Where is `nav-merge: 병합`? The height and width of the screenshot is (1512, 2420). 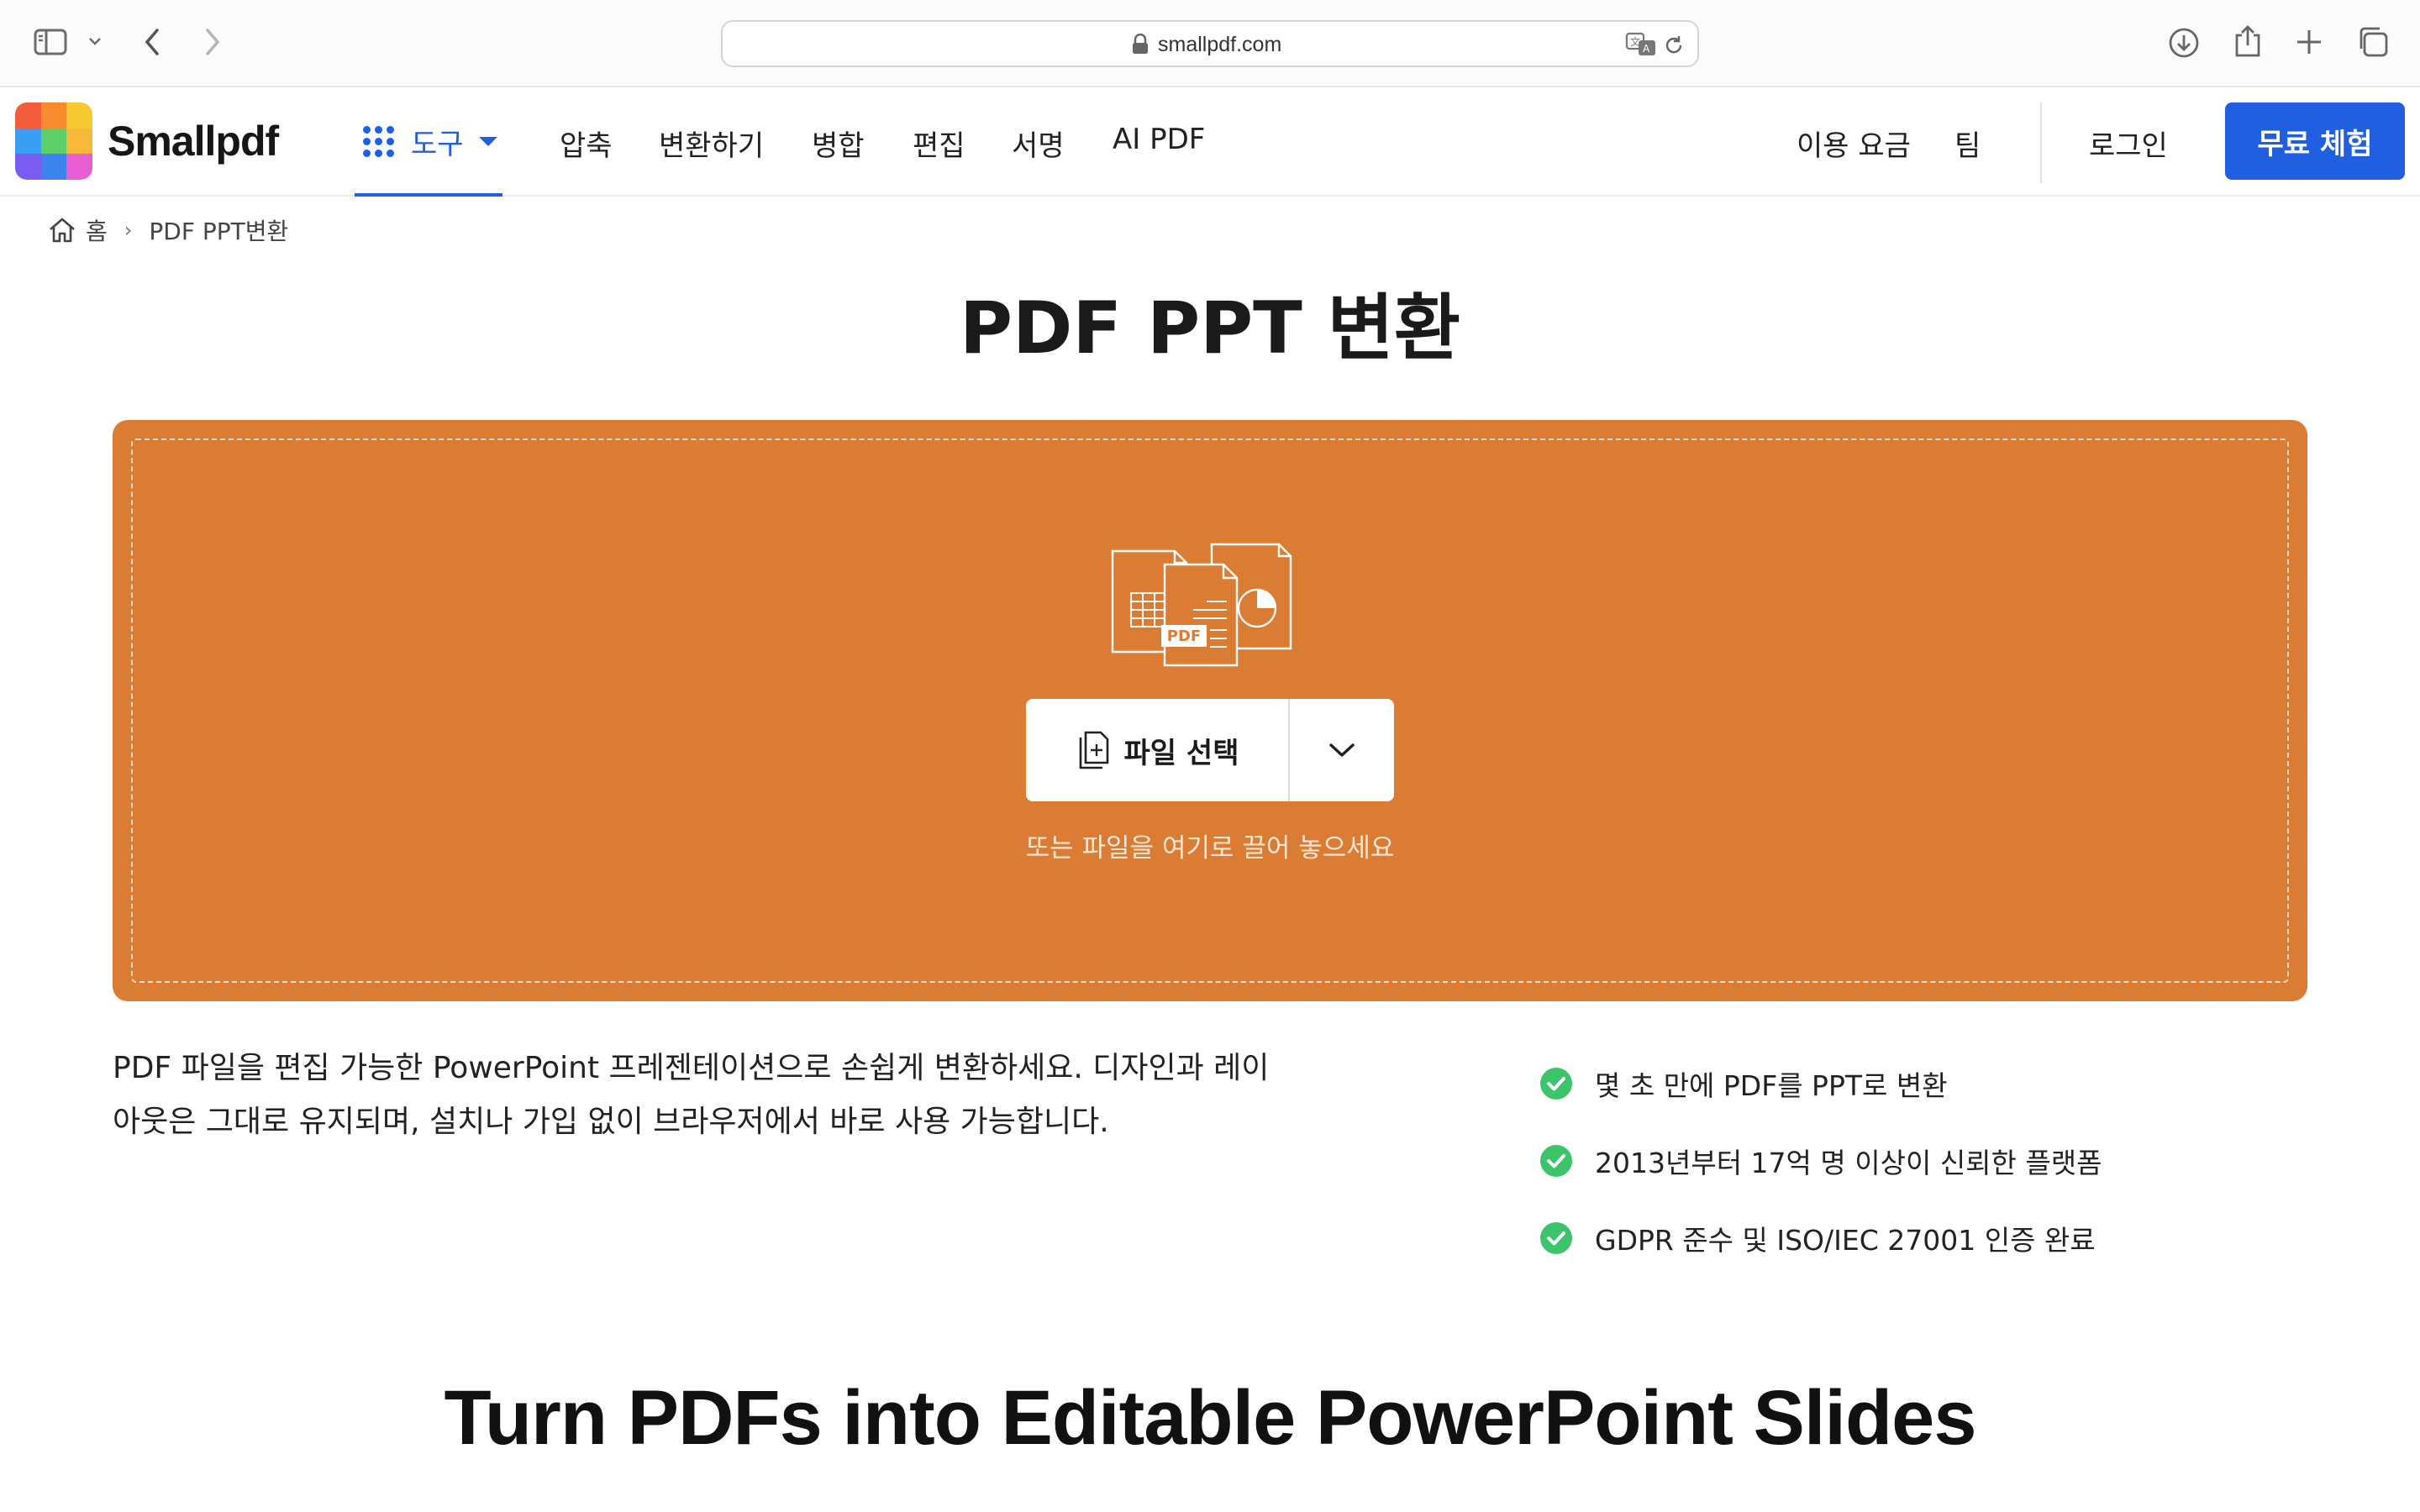
nav-merge: 병합 is located at coordinates (839, 143).